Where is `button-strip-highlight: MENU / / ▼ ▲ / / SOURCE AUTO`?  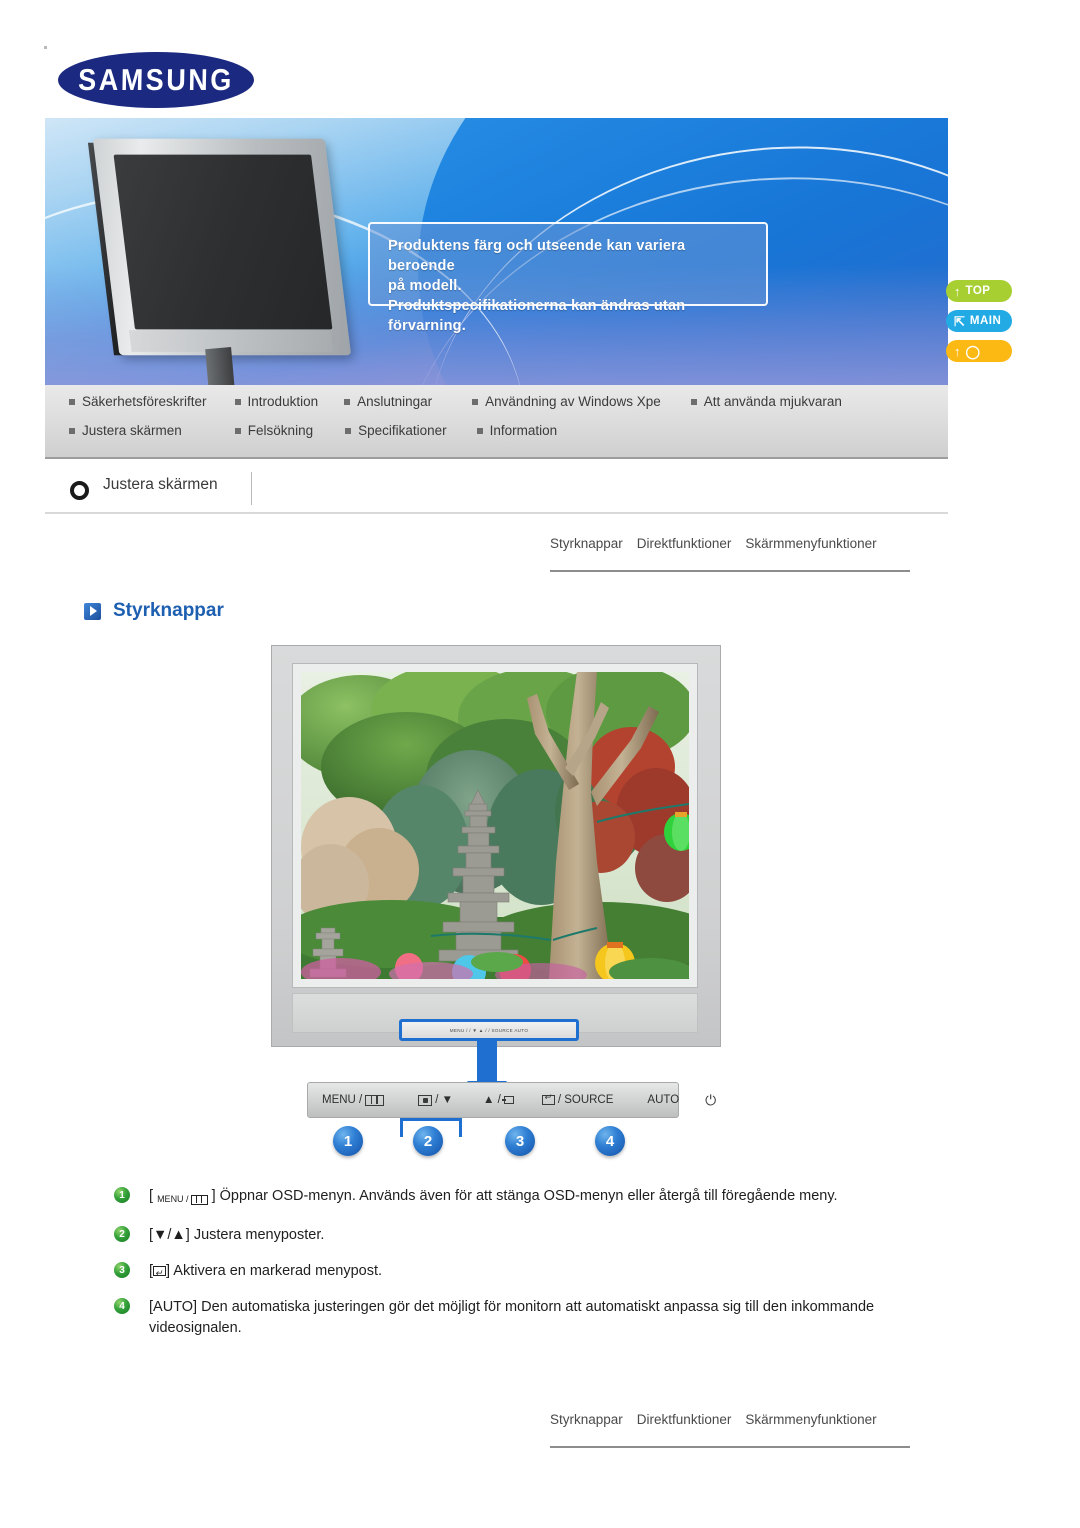 button-strip-highlight: MENU / / ▼ ▲ / / SOURCE AUTO is located at coordinates (489, 1030).